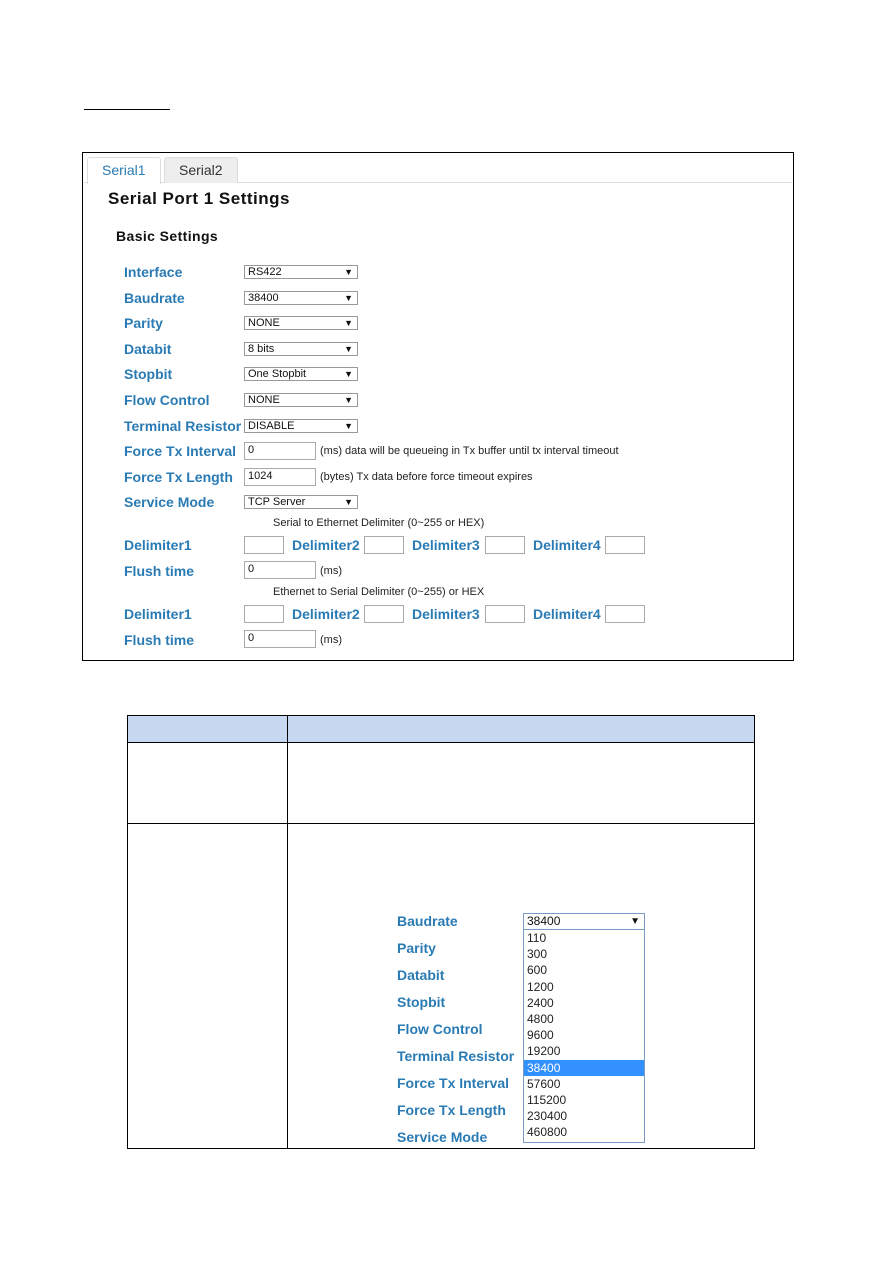  I want to click on stopbit-select: One Stopbit ▼, so click(301, 374).